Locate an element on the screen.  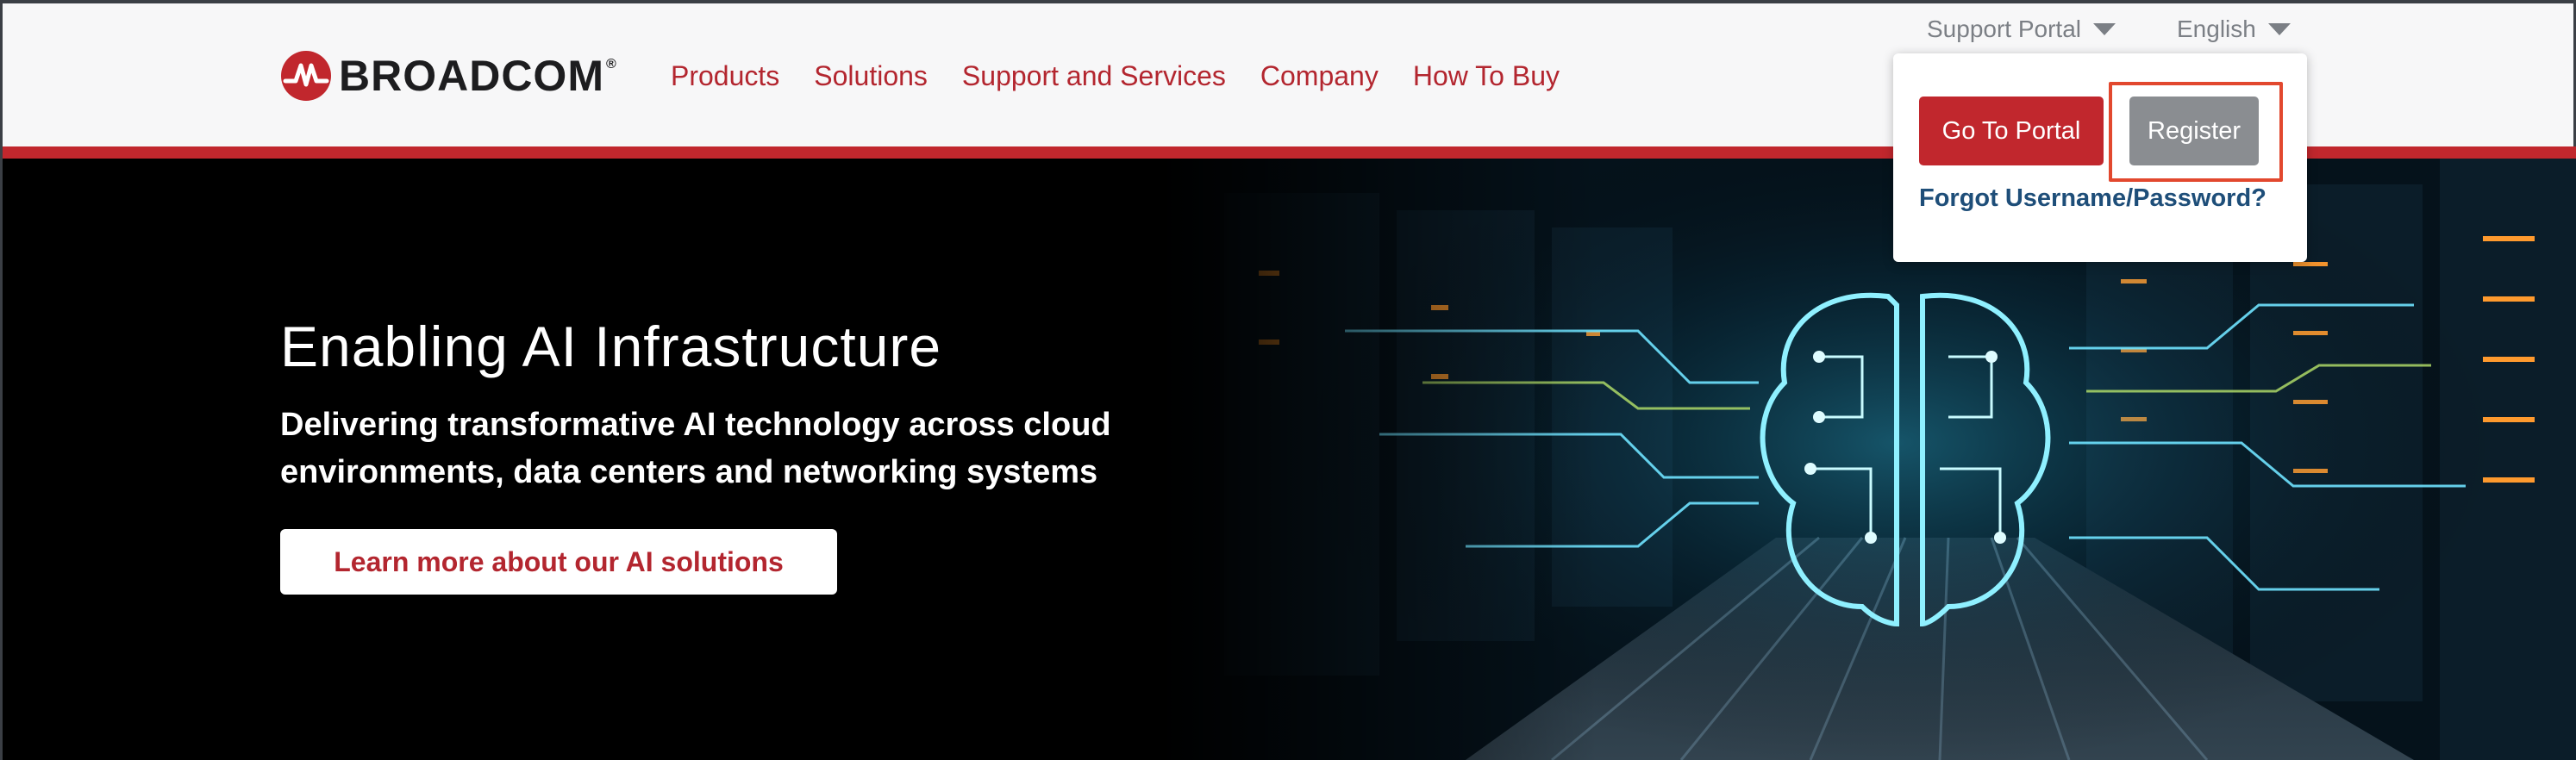
nav-company: Company is located at coordinates (1319, 76).